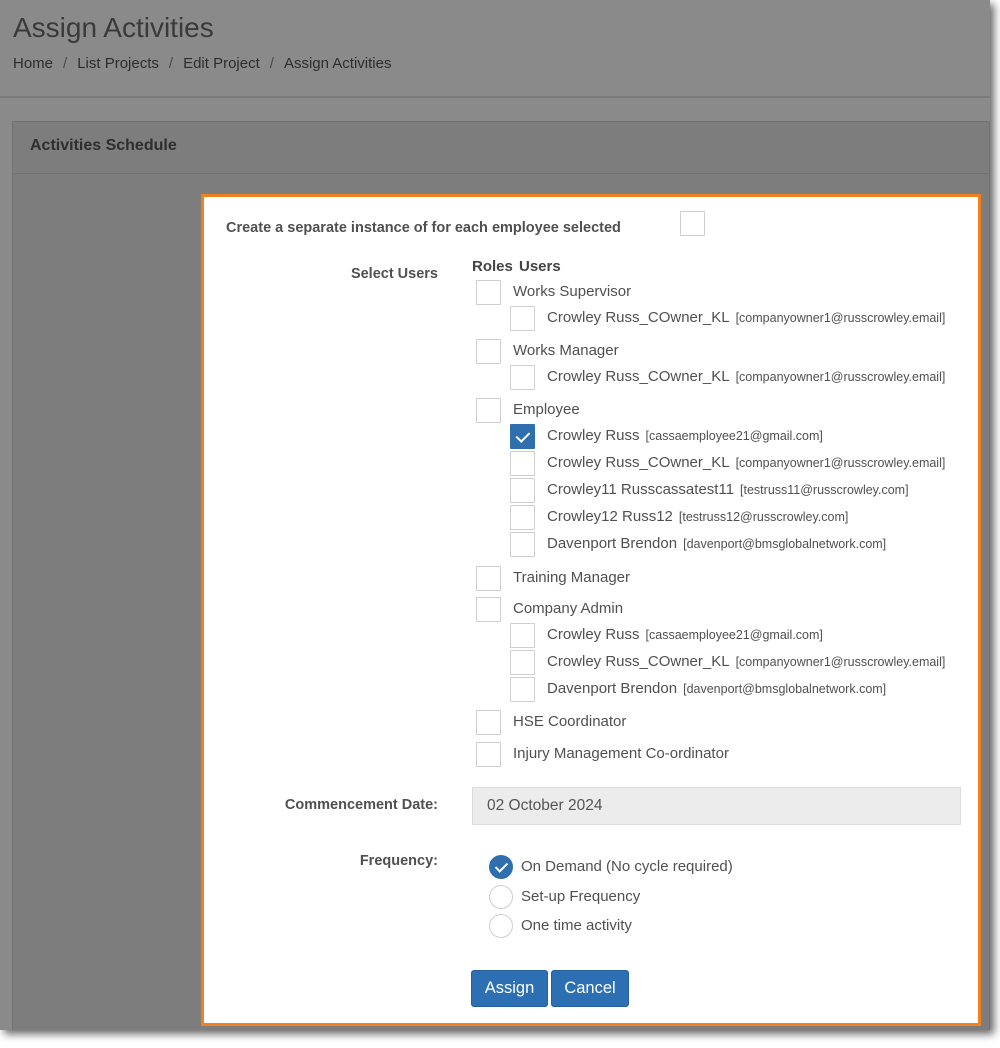 Image resolution: width=1000 pixels, height=1048 pixels. What do you see at coordinates (692, 223) in the screenshot?
I see `separate-instance-checkbox` at bounding box center [692, 223].